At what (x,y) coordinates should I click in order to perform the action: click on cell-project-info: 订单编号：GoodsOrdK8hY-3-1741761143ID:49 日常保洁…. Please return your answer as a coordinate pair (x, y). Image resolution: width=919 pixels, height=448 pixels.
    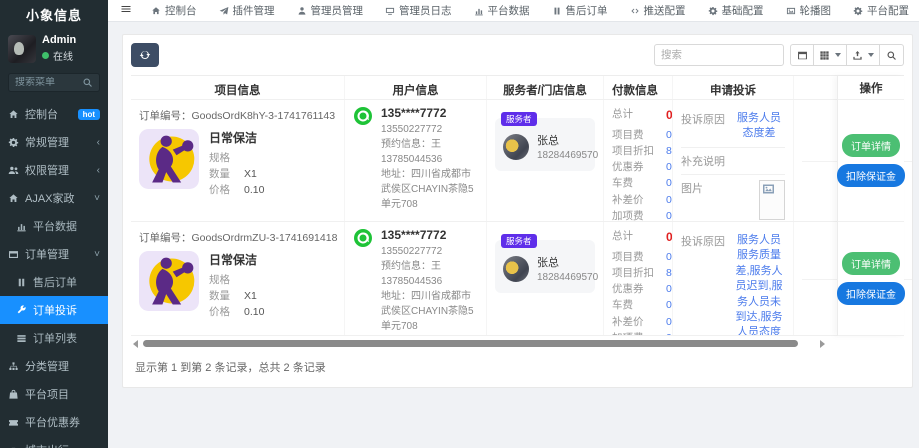
    Looking at the image, I should click on (238, 160).